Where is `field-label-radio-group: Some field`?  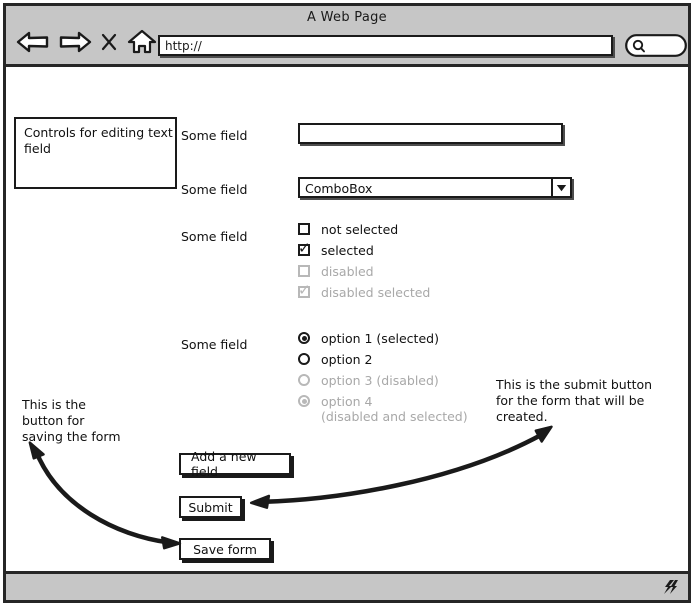 field-label-radio-group: Some field is located at coordinates (214, 344).